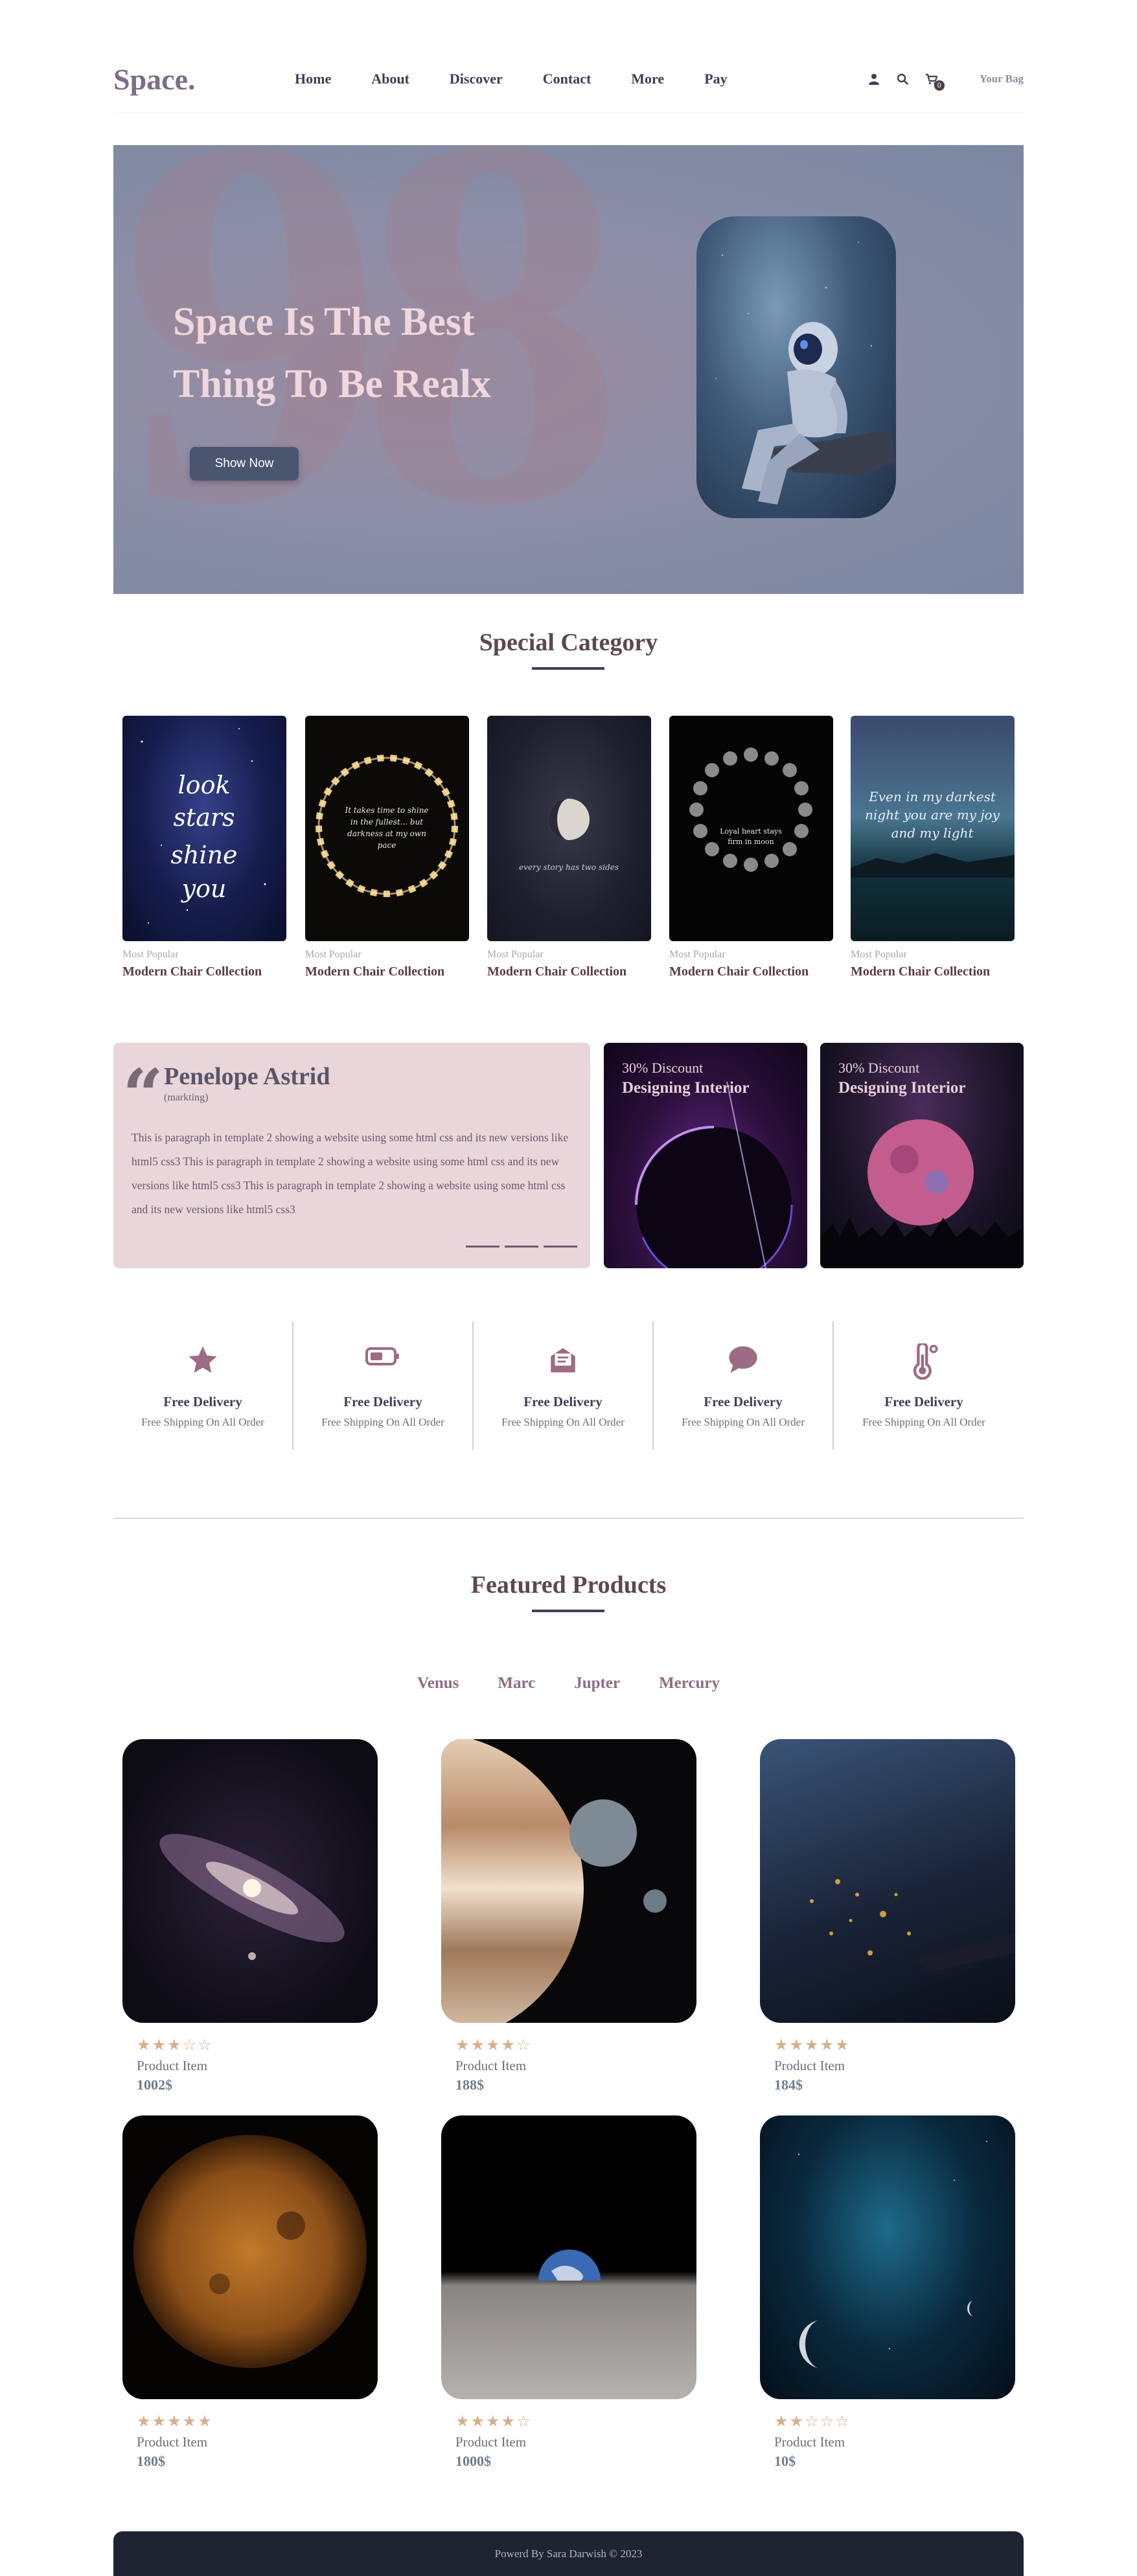 The height and width of the screenshot is (2576, 1137). Describe the element at coordinates (715, 79) in the screenshot. I see `nav-pay: Pay` at that location.